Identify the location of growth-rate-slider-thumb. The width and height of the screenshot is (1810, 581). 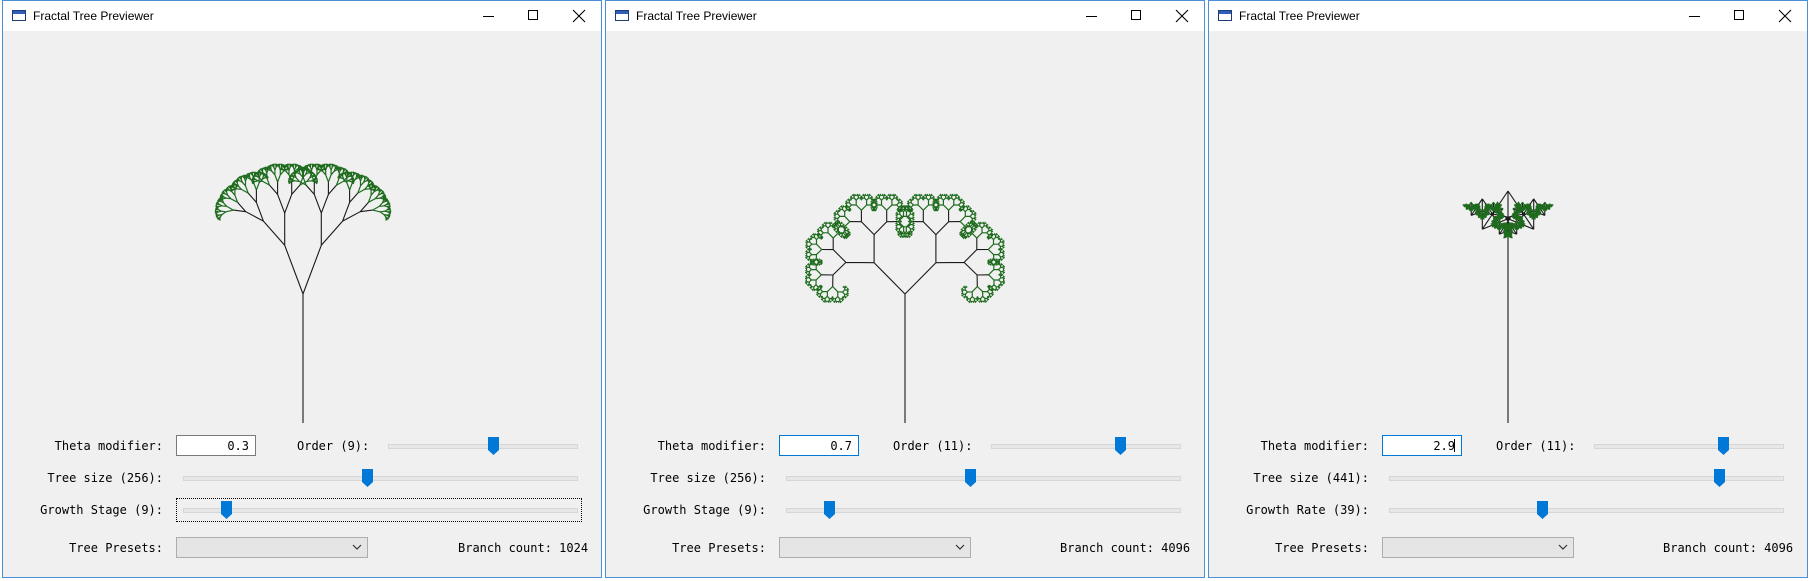
(1542, 510).